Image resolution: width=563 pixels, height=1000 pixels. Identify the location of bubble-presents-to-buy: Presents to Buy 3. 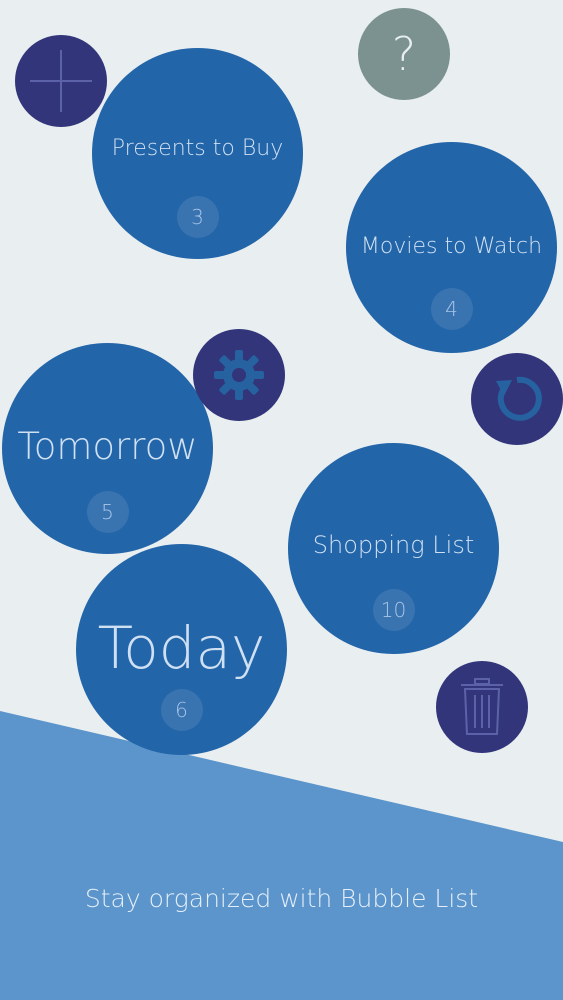
(197, 153).